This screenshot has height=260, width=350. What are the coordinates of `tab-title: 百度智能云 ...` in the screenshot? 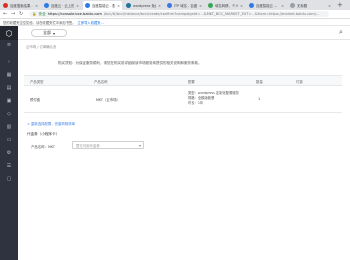 It's located at (267, 6).